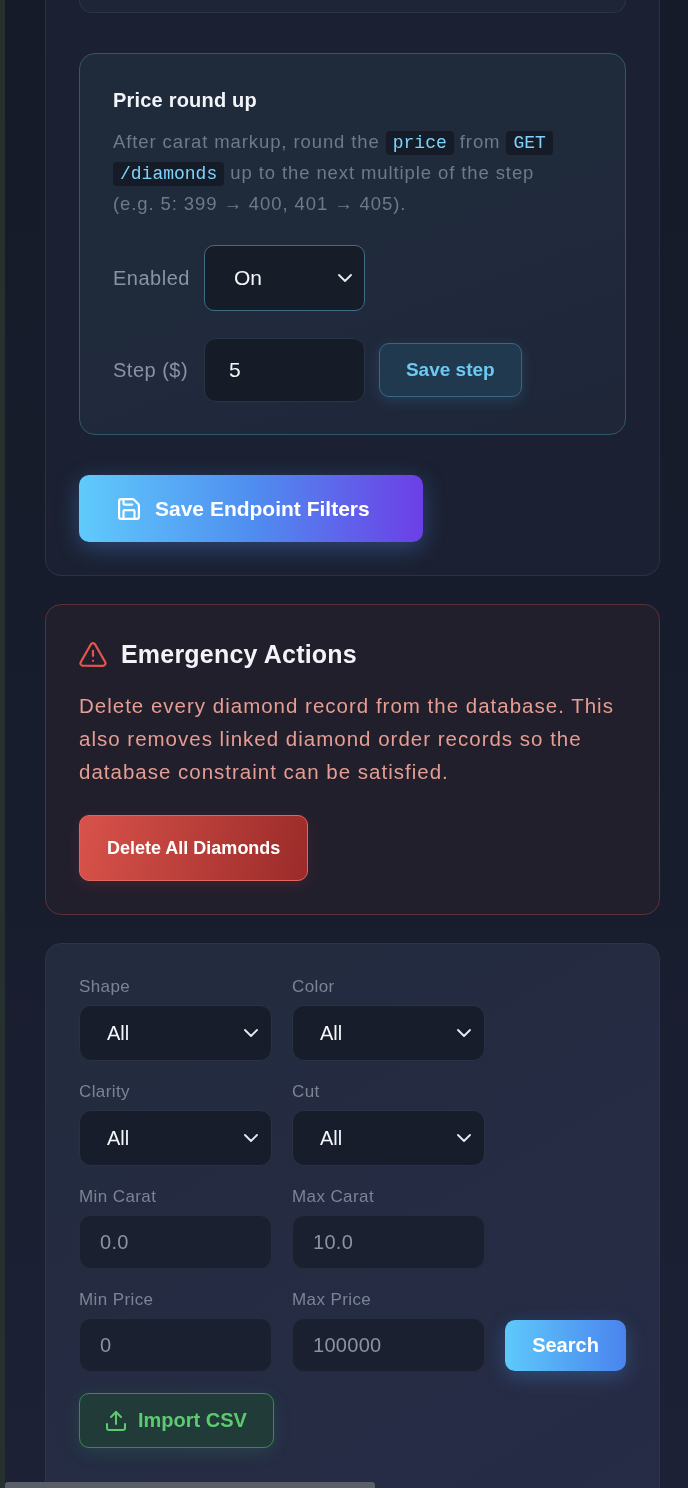 The width and height of the screenshot is (688, 1488). What do you see at coordinates (194, 848) in the screenshot?
I see `delete-all-button: Delete All Diamonds` at bounding box center [194, 848].